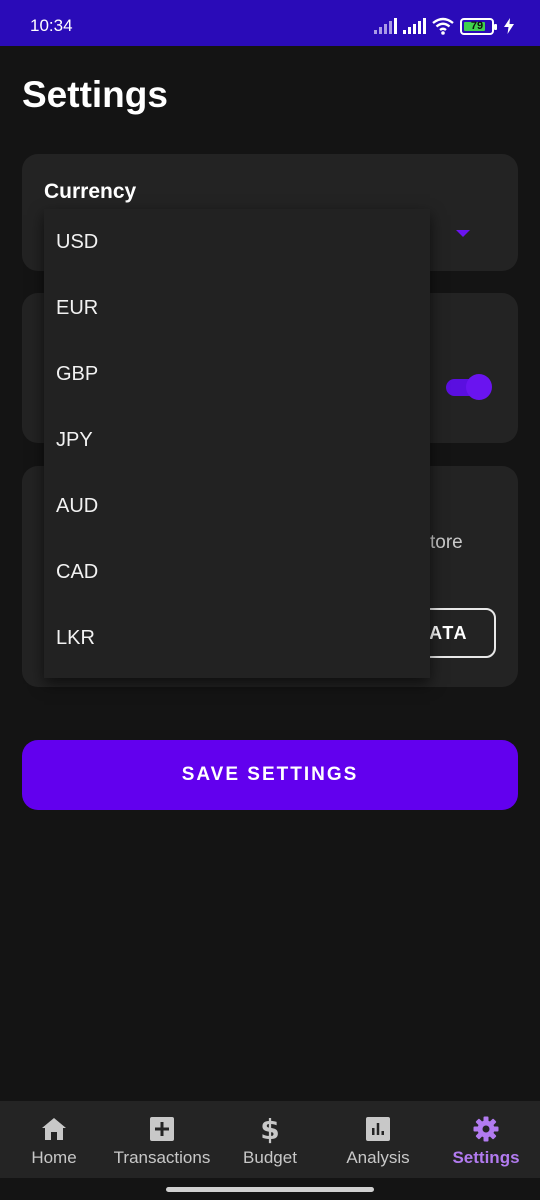  I want to click on nav-item-transactions: Transactions, so click(162, 1139).